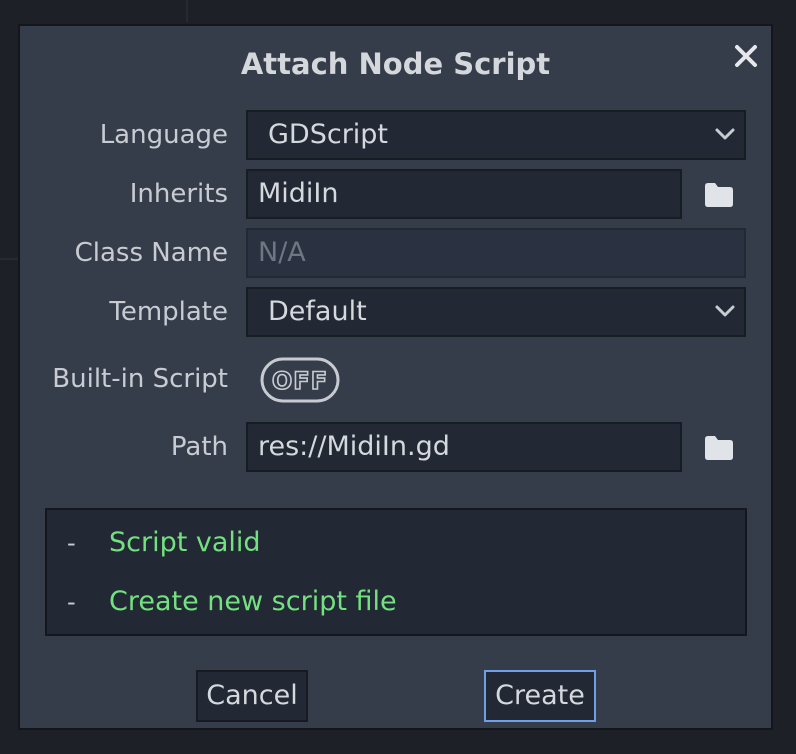 The height and width of the screenshot is (754, 796). Describe the element at coordinates (396, 572) in the screenshot. I see `status-panel: - Script valid - Create new script file` at that location.